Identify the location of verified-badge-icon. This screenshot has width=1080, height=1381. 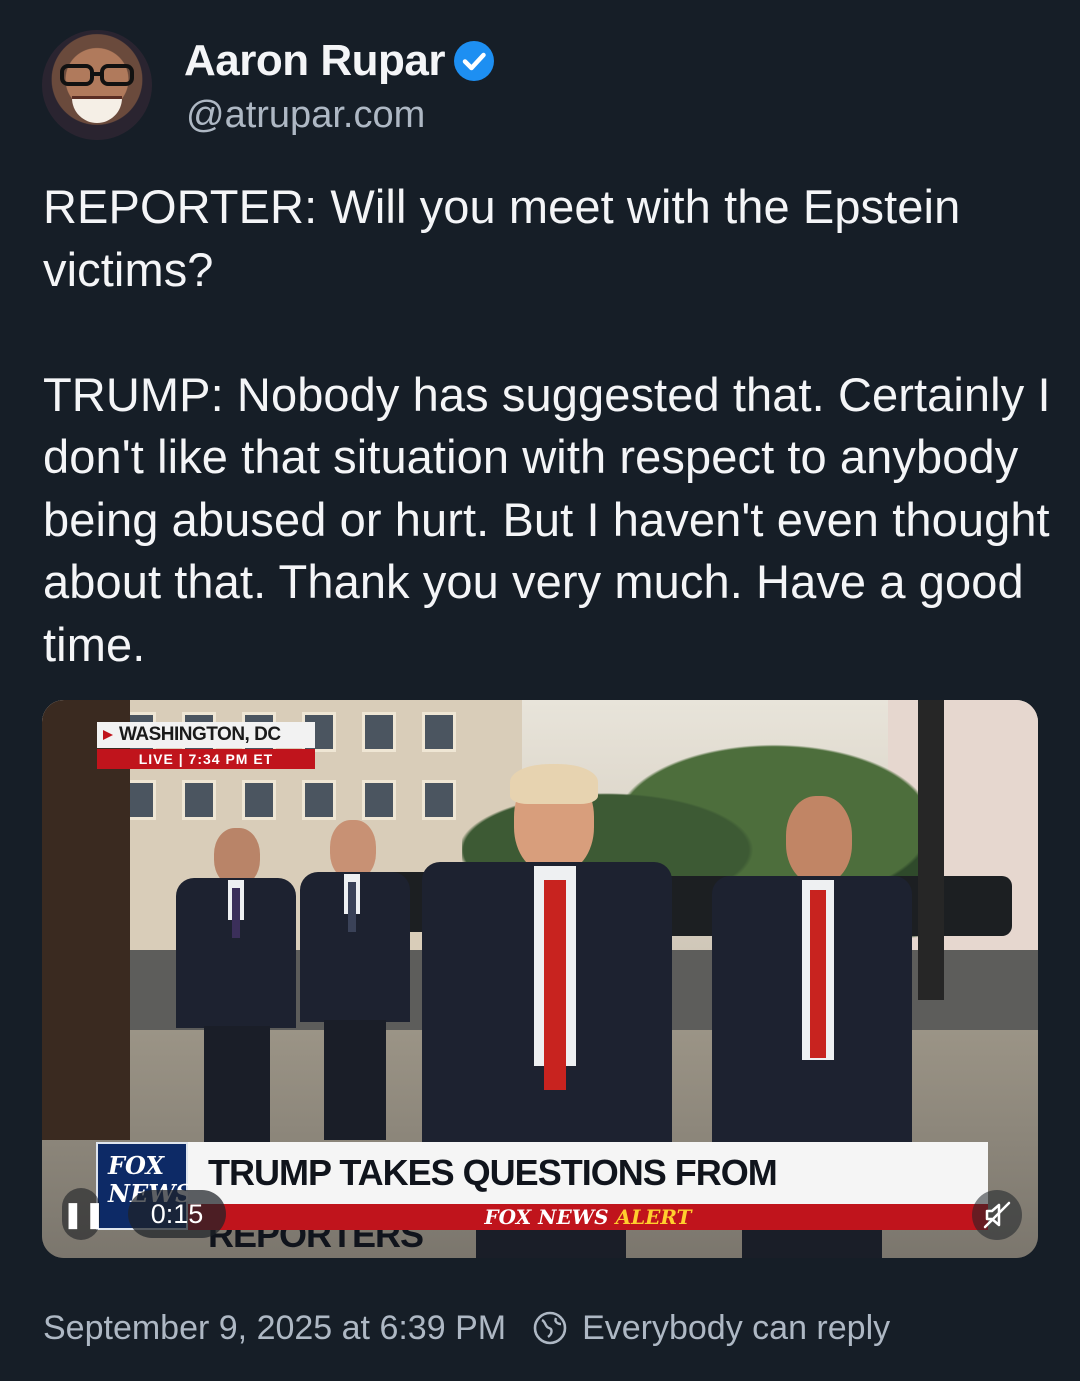
(474, 61).